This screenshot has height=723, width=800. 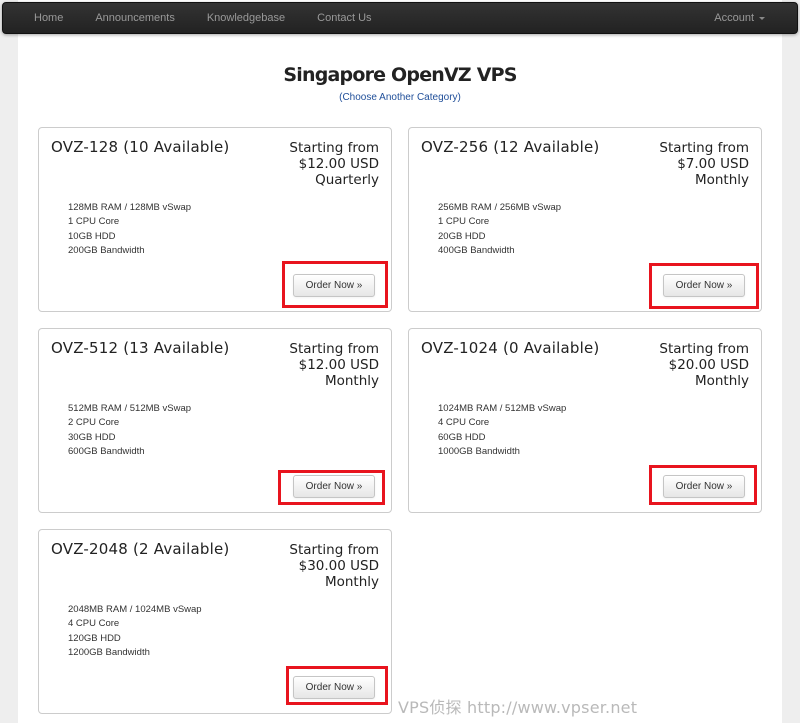 I want to click on feature-item: 120GB HDD, so click(x=94, y=638).